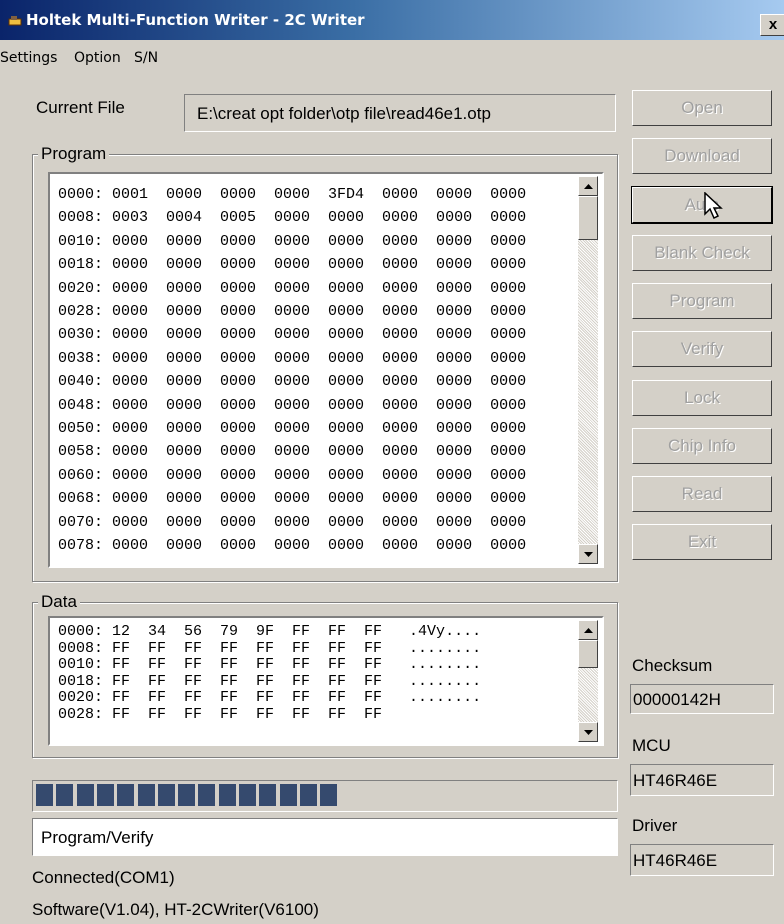 The image size is (784, 924). What do you see at coordinates (74, 154) in the screenshot?
I see `program-legend: Program` at bounding box center [74, 154].